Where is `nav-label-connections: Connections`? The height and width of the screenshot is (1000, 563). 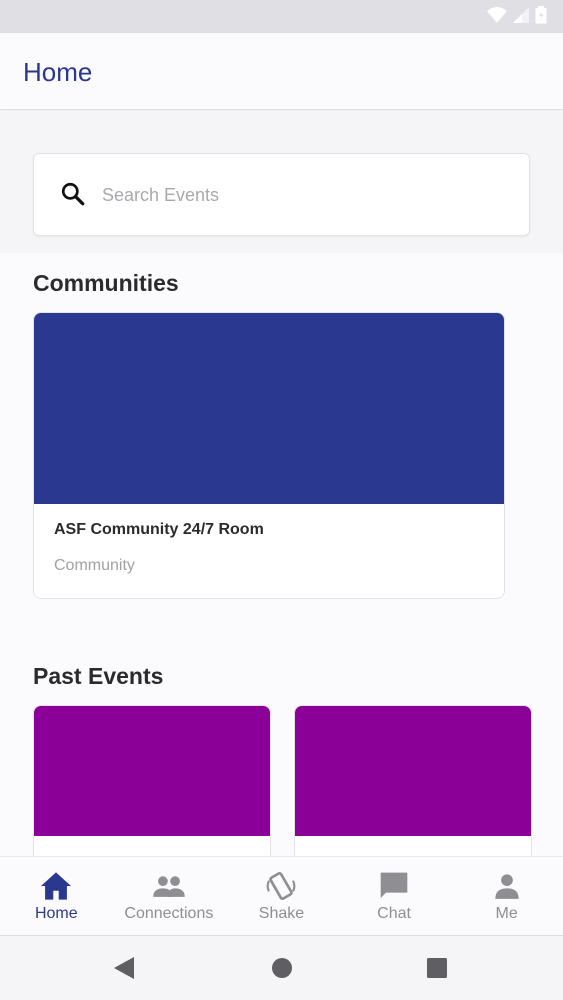
nav-label-connections: Connections is located at coordinates (169, 913).